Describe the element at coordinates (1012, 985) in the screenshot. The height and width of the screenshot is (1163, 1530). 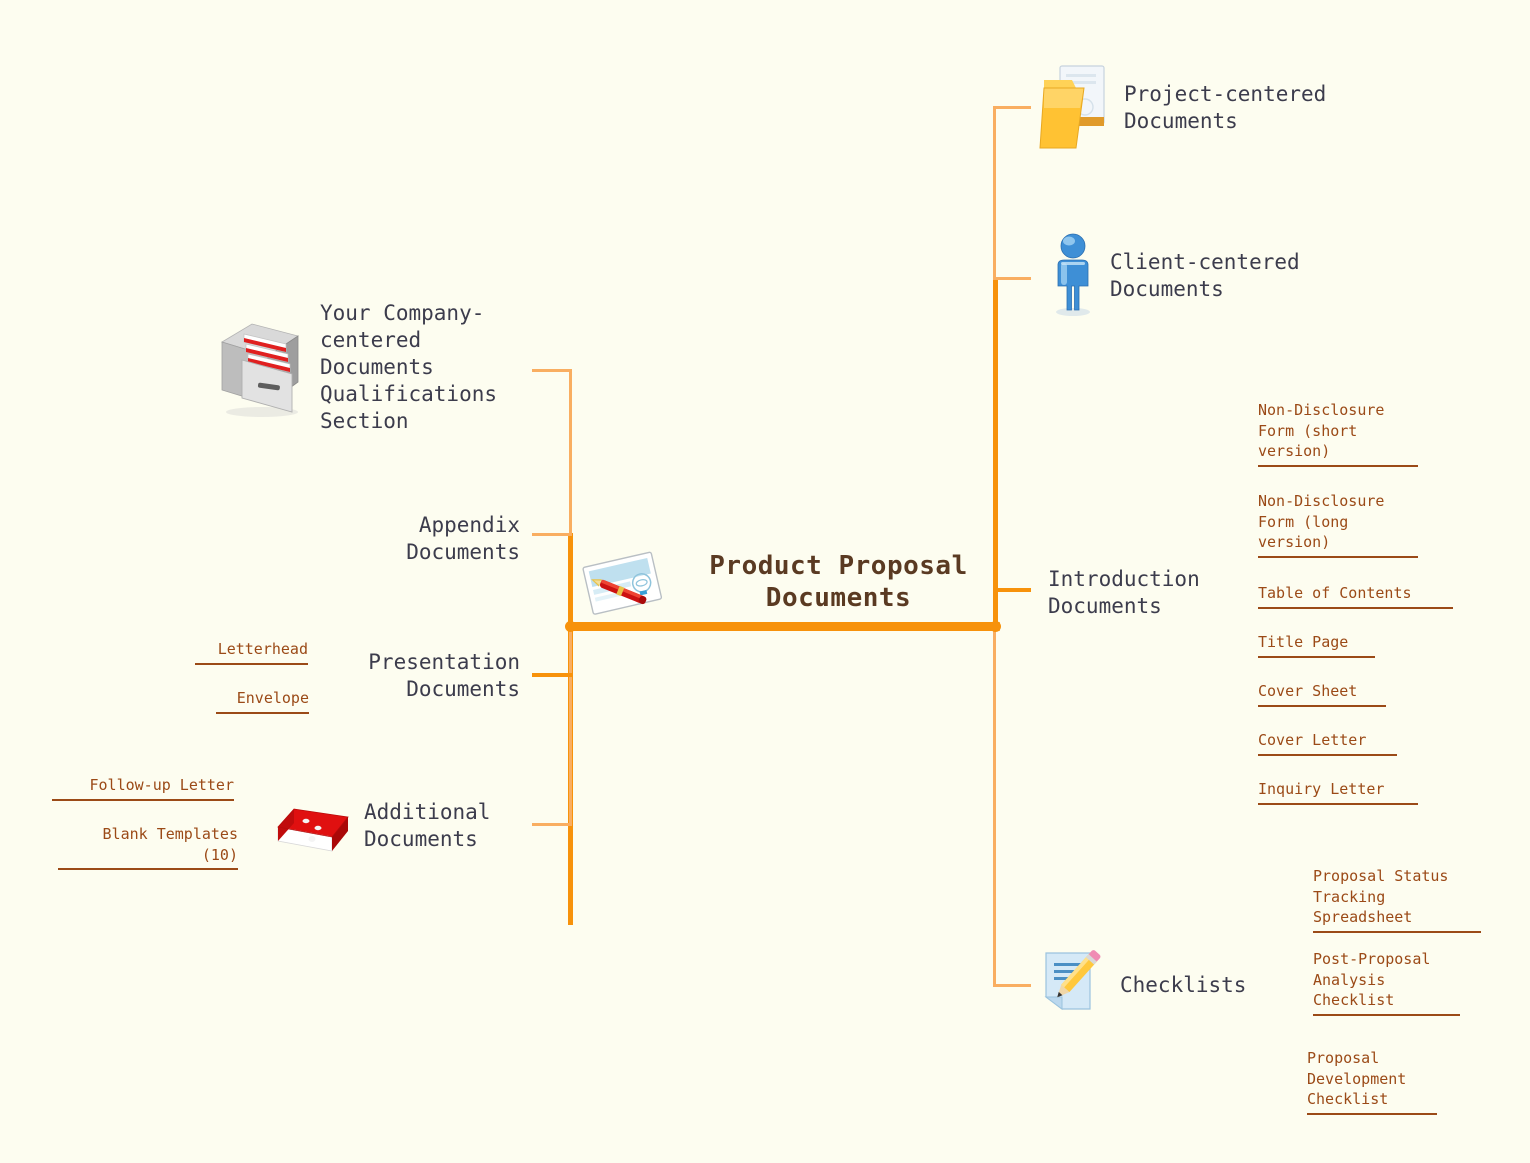
I see `stub-checklists` at that location.